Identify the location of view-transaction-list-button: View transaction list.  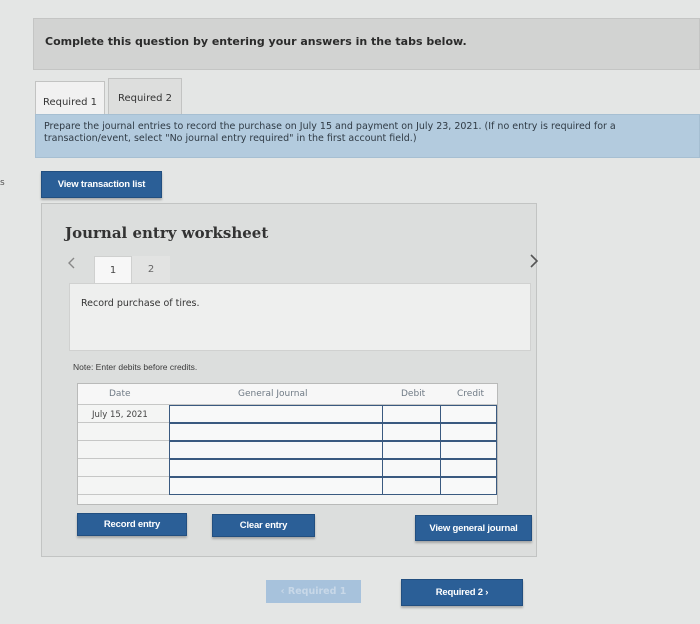
(101, 184).